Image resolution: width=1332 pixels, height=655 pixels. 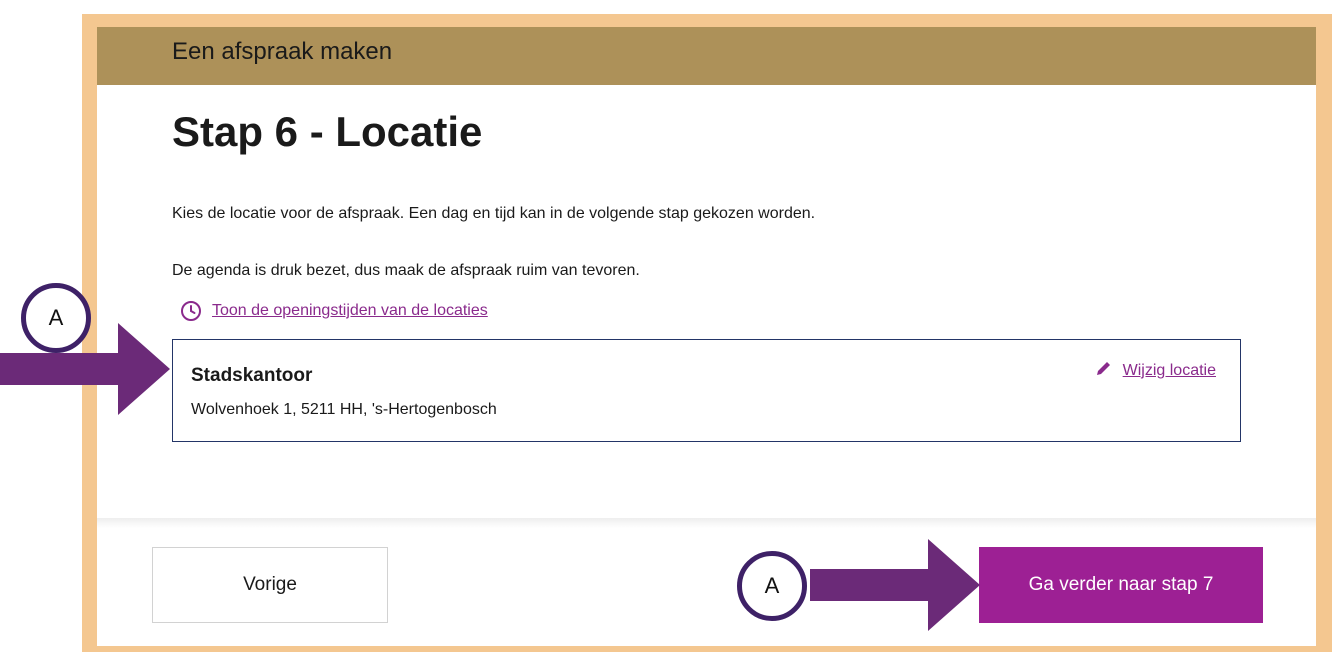 I want to click on opening-hours-link: Toon de openingstijden van de locaties, so click(x=334, y=311).